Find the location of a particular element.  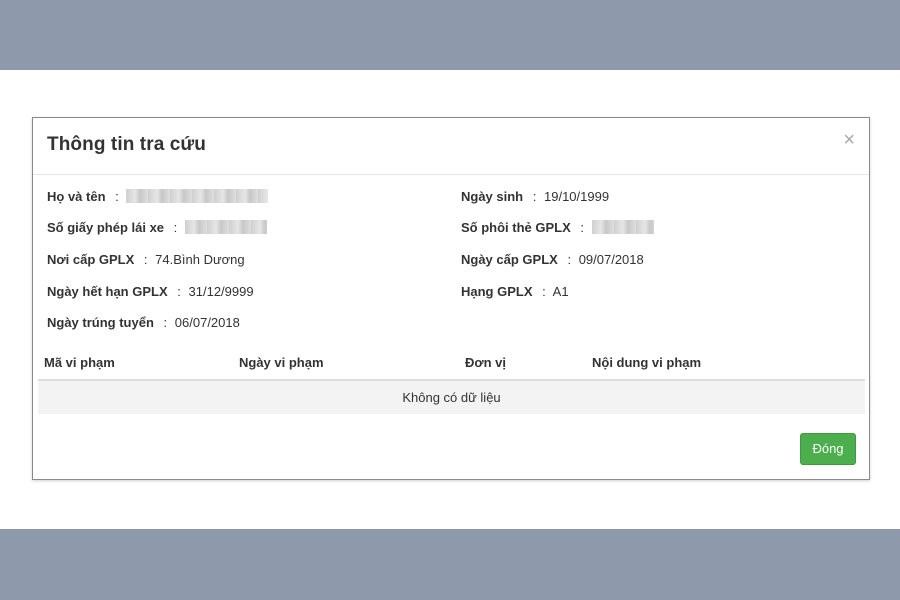

field-date-of-birth: Ngày sinh : 19/10/1999 is located at coordinates (535, 196).